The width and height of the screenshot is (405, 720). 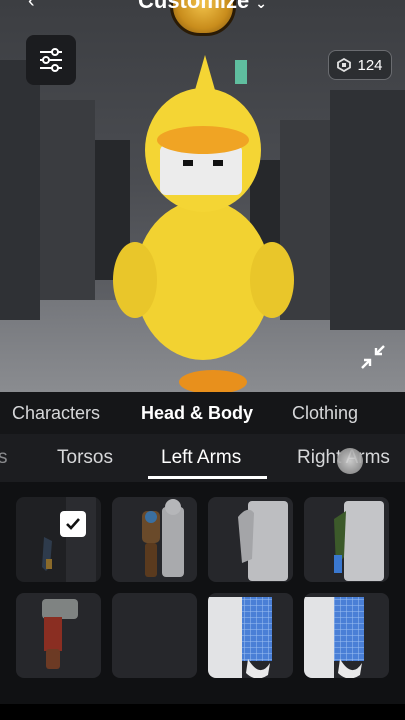 I want to click on avatar-feet, so click(x=213, y=381).